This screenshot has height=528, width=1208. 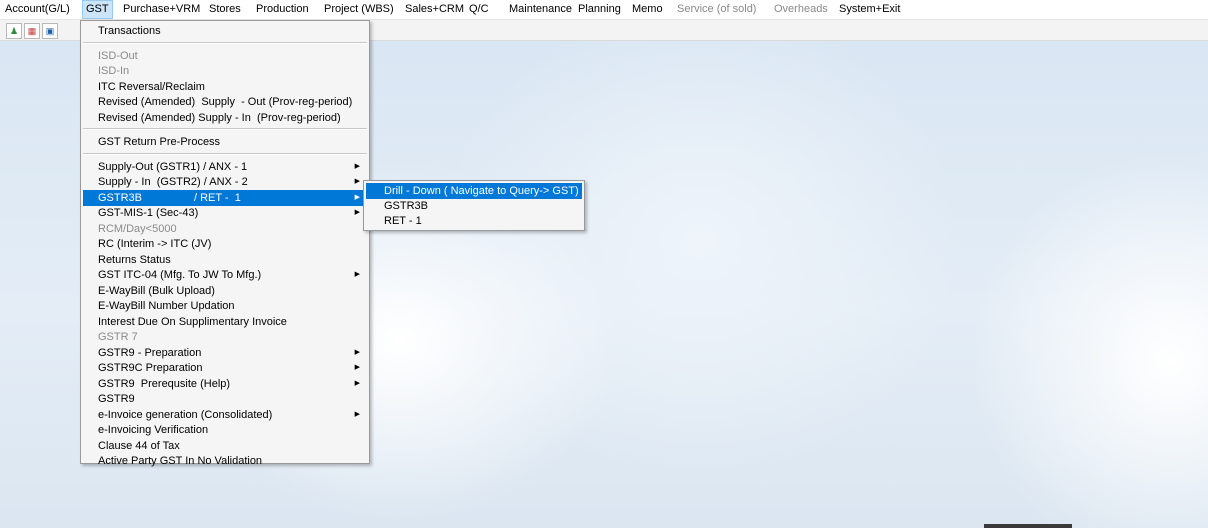 I want to click on menu-account: Account(G/L), so click(x=37, y=9).